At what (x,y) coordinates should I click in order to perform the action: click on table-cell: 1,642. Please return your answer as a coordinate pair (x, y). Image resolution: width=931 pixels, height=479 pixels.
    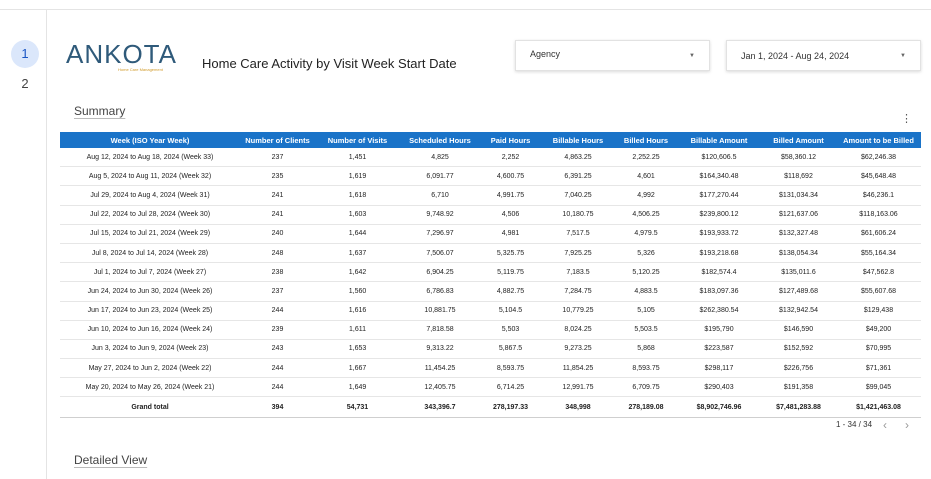
    Looking at the image, I should click on (357, 272).